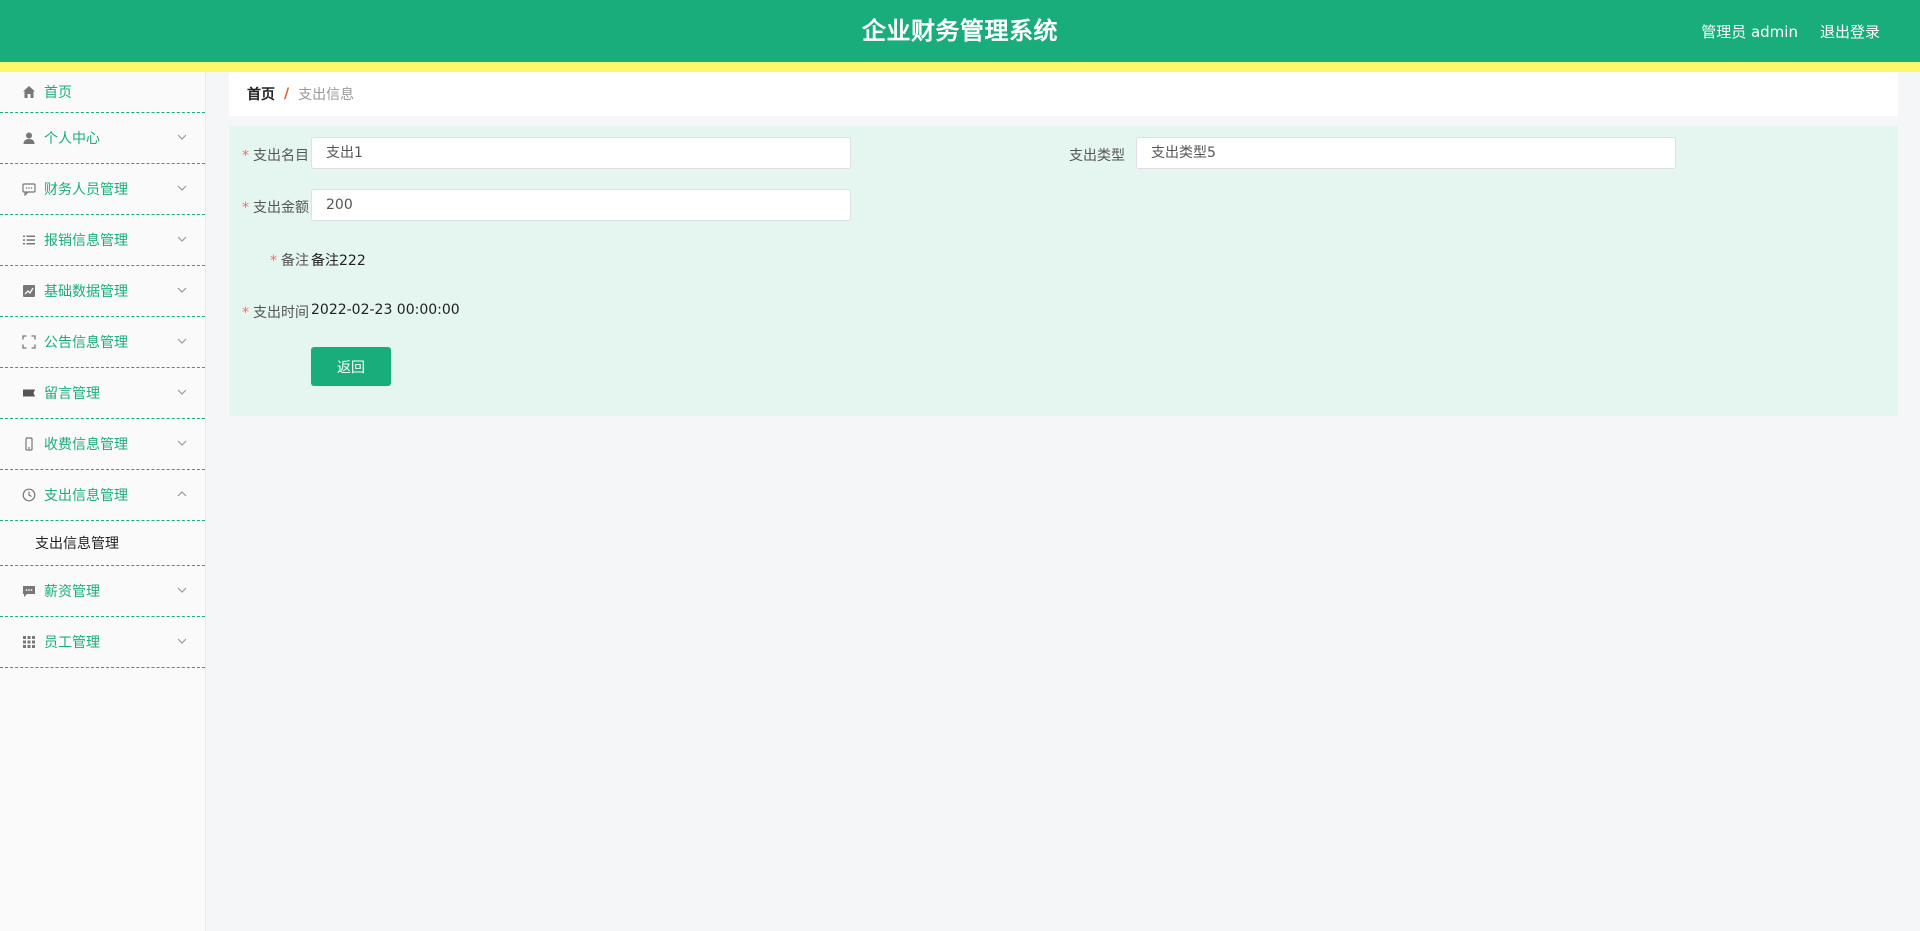 The height and width of the screenshot is (931, 1920). I want to click on chevron-up-icon, so click(182, 494).